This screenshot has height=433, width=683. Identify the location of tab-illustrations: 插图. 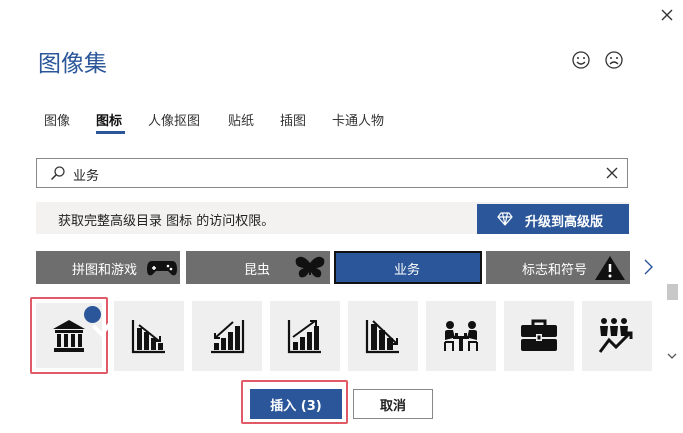
(293, 119).